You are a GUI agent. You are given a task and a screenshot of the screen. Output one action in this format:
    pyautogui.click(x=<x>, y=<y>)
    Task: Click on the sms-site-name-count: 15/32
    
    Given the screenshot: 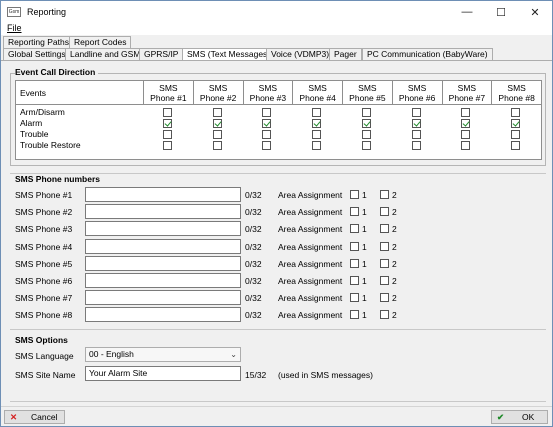 What is the action you would take?
    pyautogui.click(x=256, y=375)
    